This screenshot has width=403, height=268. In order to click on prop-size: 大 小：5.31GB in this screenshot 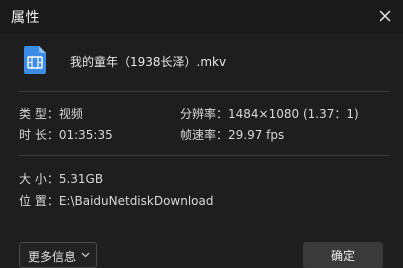, I will do `click(61, 179)`.